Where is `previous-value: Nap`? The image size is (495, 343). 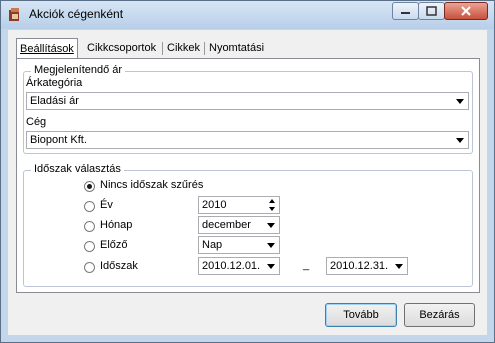
previous-value: Nap is located at coordinates (212, 245).